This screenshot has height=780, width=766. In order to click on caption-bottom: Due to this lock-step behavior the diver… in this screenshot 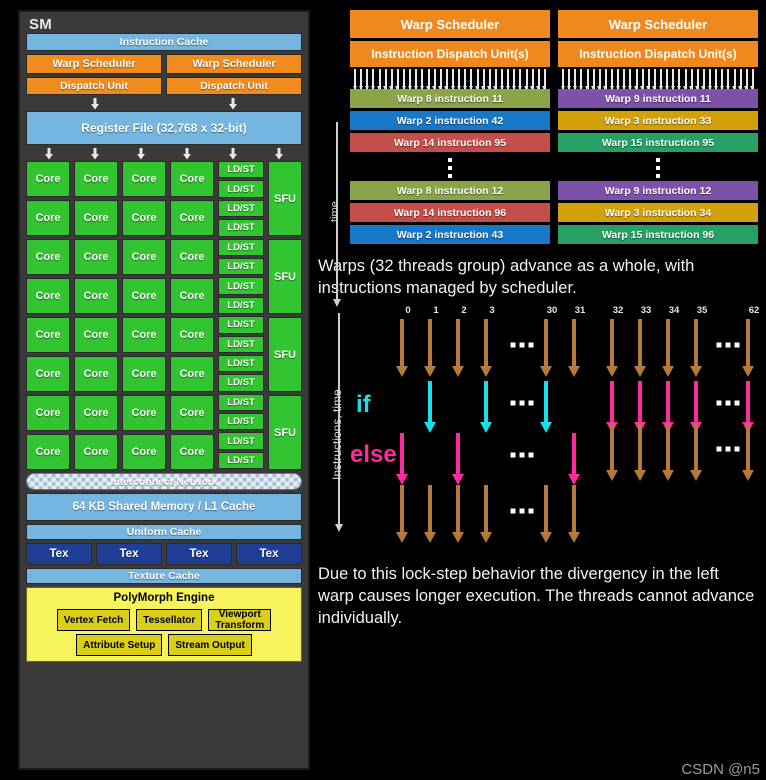, I will do `click(536, 596)`.